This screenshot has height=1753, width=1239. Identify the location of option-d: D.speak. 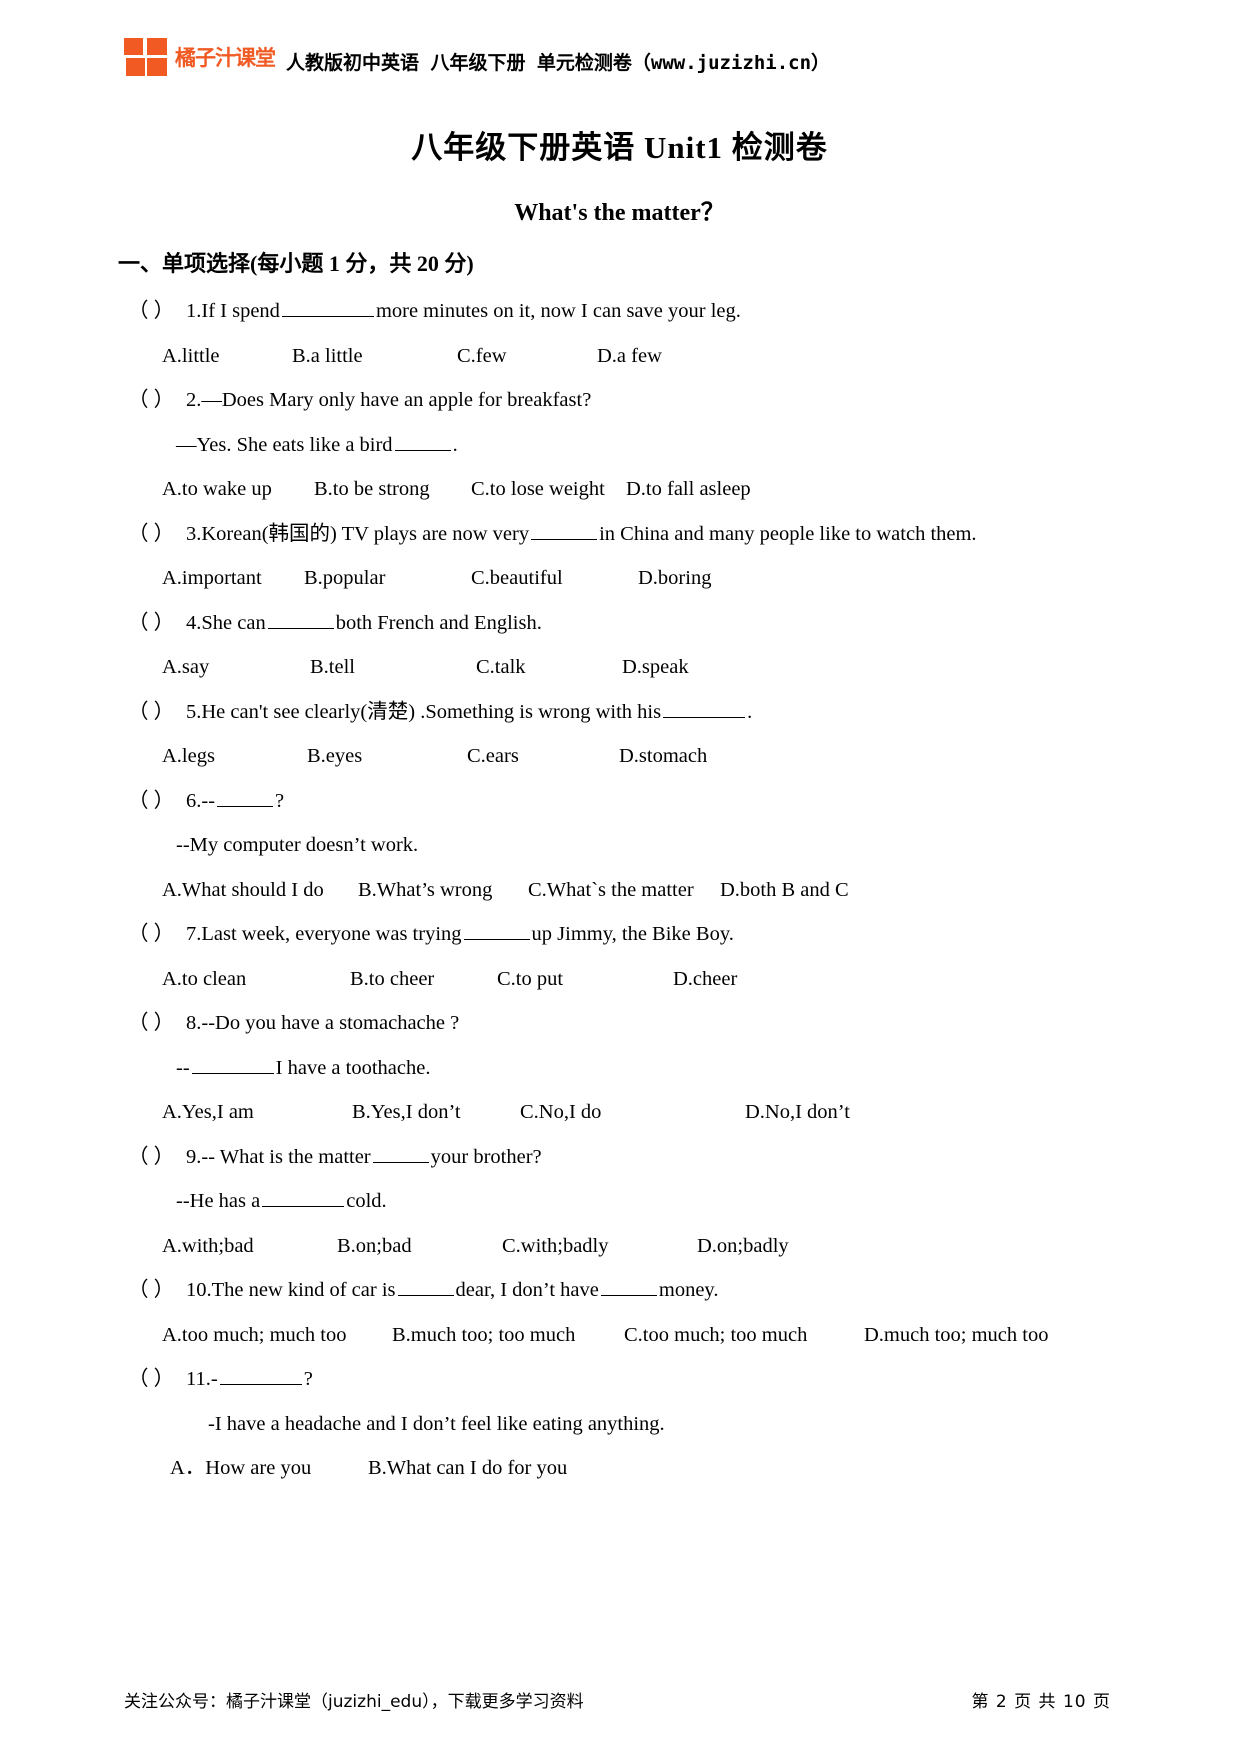
(655, 667).